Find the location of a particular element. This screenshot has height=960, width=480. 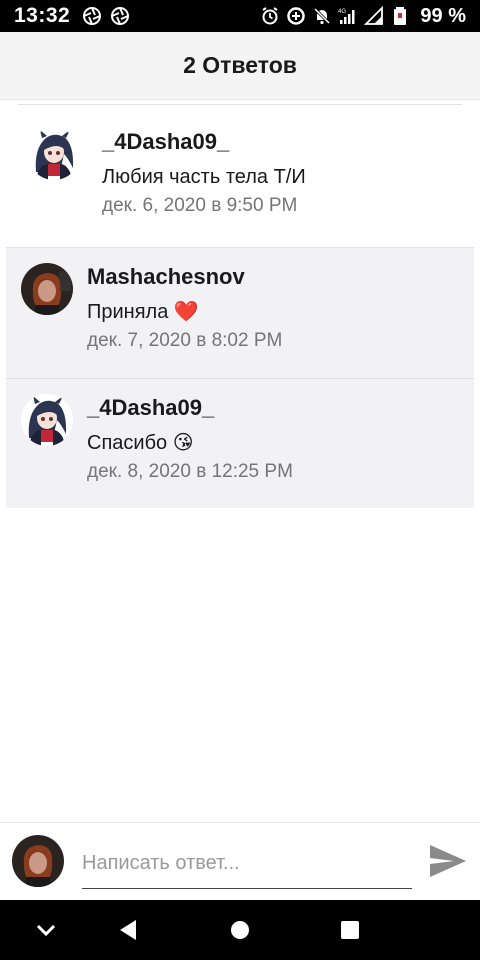

battery-icon is located at coordinates (400, 16).